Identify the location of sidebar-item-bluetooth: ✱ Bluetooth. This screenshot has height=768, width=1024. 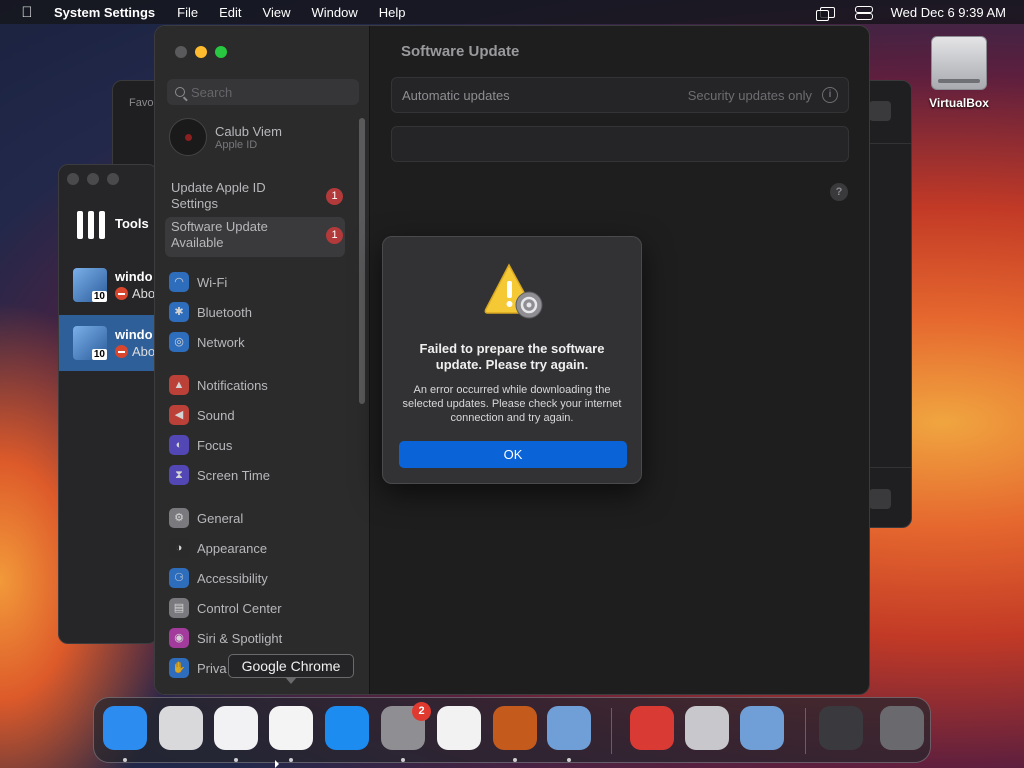
(210, 312).